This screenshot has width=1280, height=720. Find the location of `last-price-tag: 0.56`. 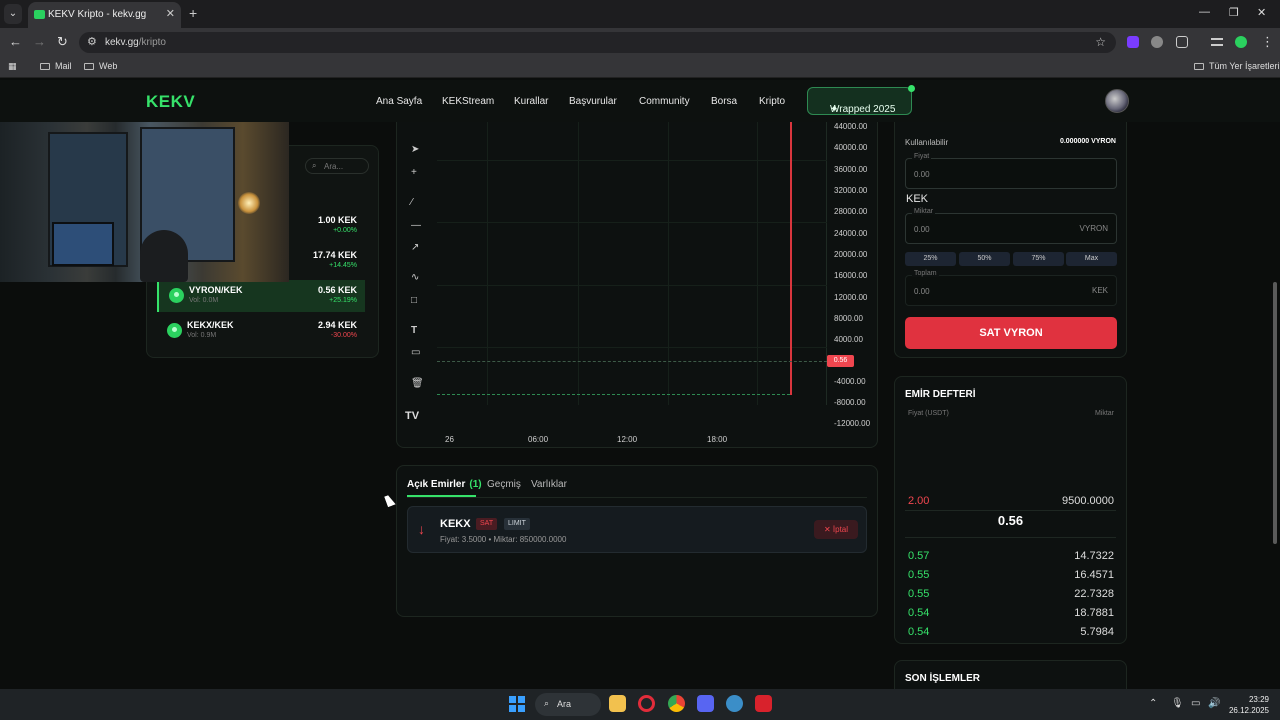

last-price-tag: 0.56 is located at coordinates (840, 361).